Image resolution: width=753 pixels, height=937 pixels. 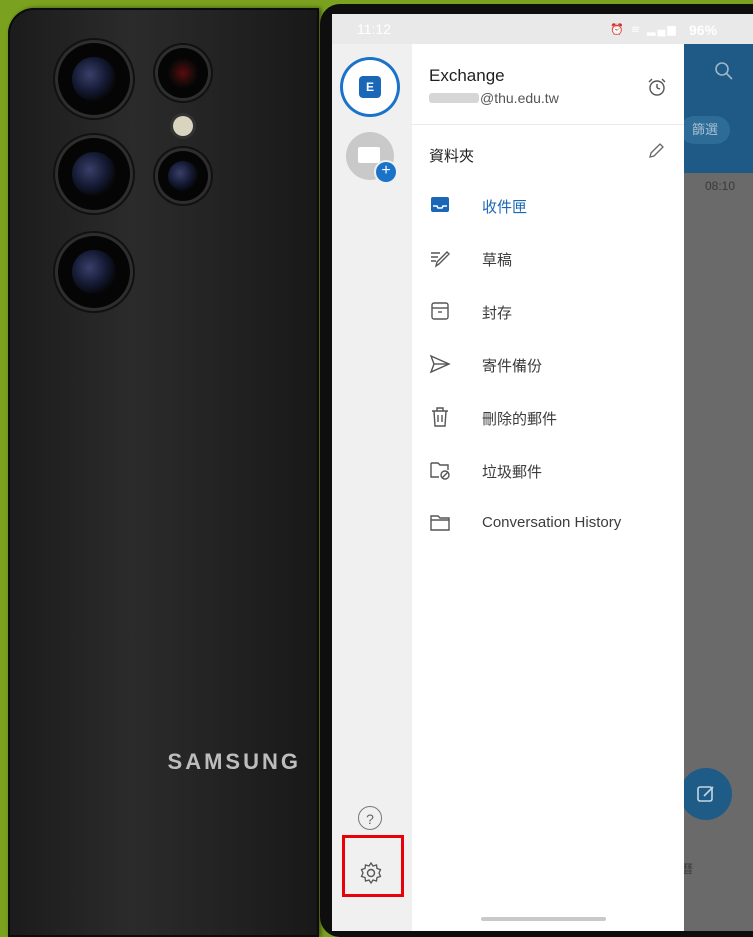 I want to click on add-account-button: +, so click(x=371, y=157).